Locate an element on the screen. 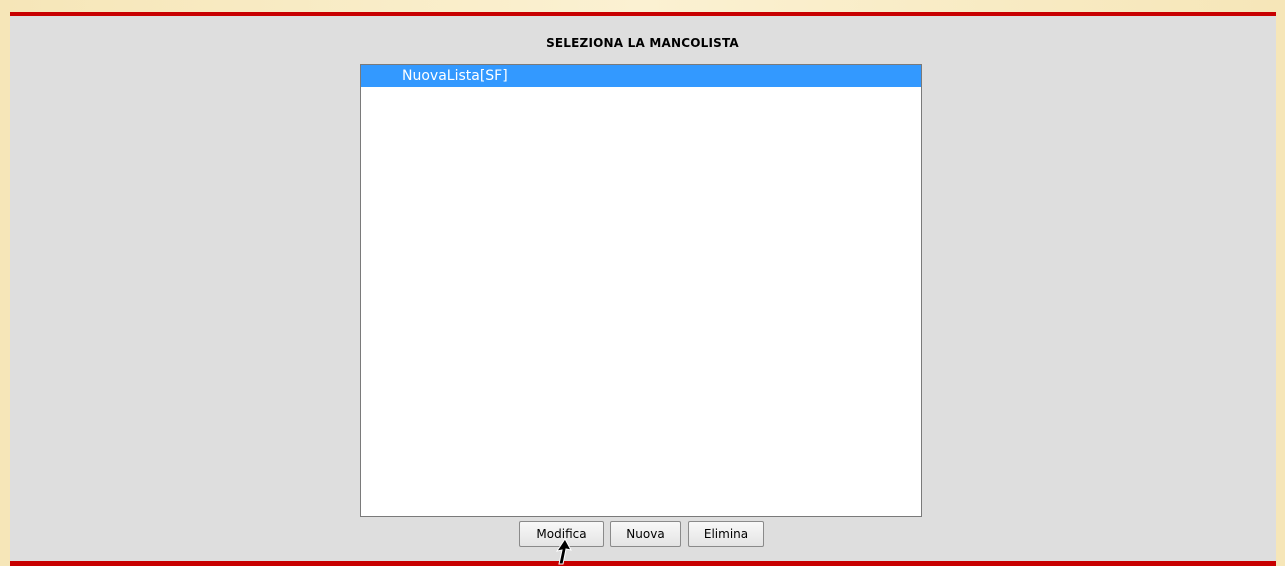 The image size is (1285, 566). elimina-button: Elimina is located at coordinates (726, 534).